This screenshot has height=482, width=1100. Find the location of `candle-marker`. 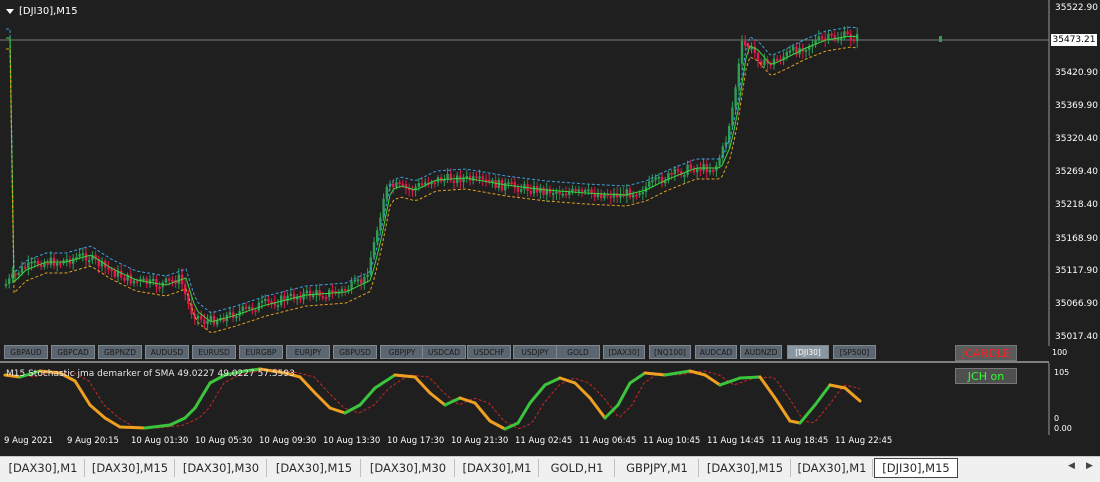

candle-marker is located at coordinates (940, 39).